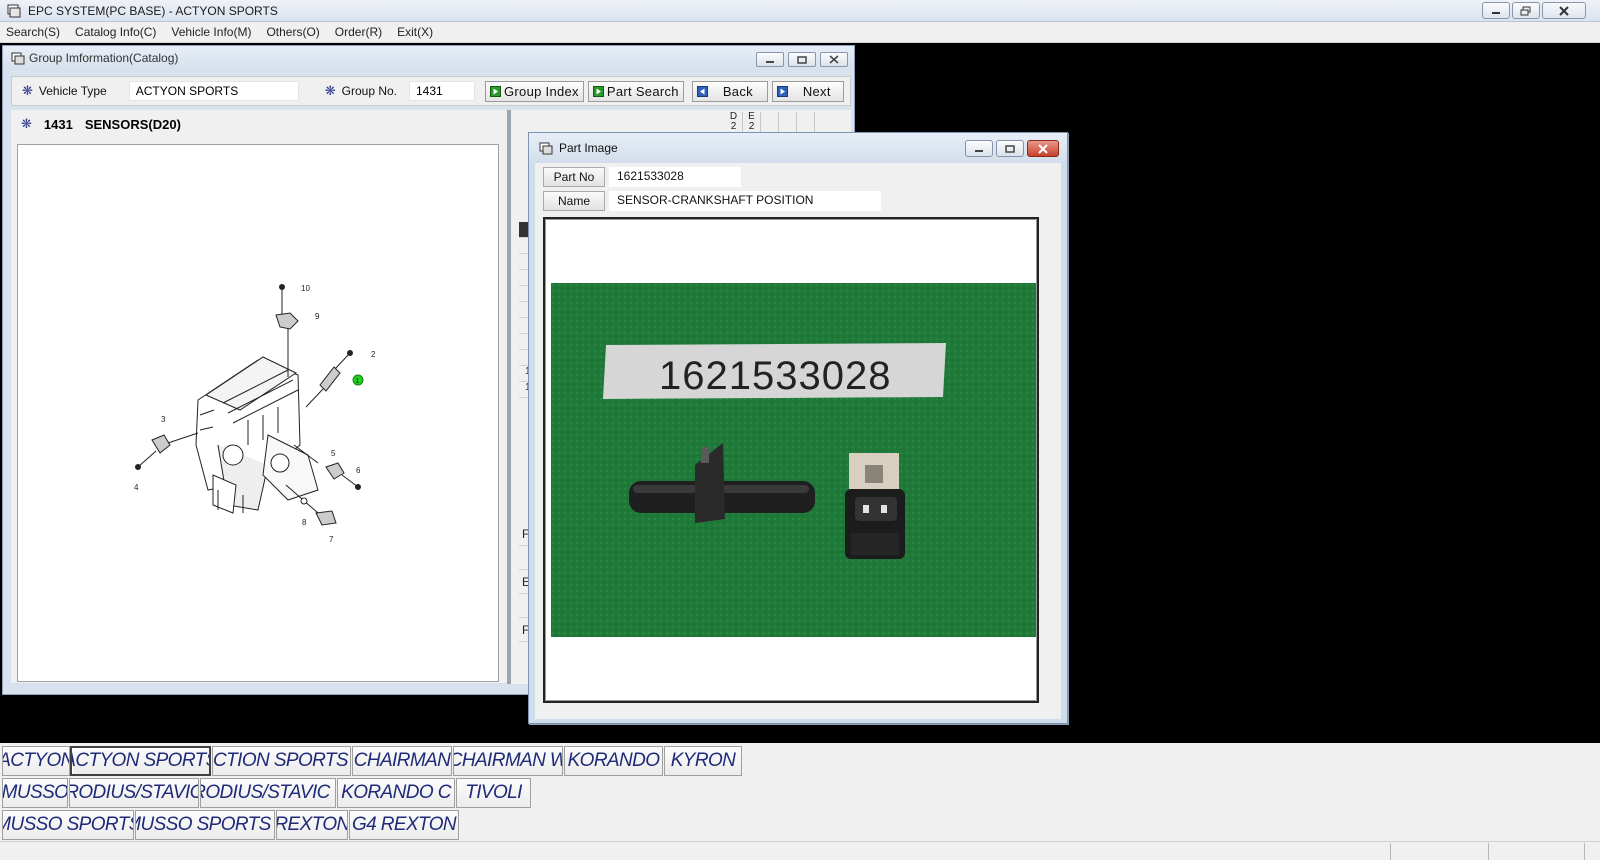 The width and height of the screenshot is (1600, 860). I want to click on name-field: SENSOR-CRANKSHAFT POSITION, so click(745, 201).